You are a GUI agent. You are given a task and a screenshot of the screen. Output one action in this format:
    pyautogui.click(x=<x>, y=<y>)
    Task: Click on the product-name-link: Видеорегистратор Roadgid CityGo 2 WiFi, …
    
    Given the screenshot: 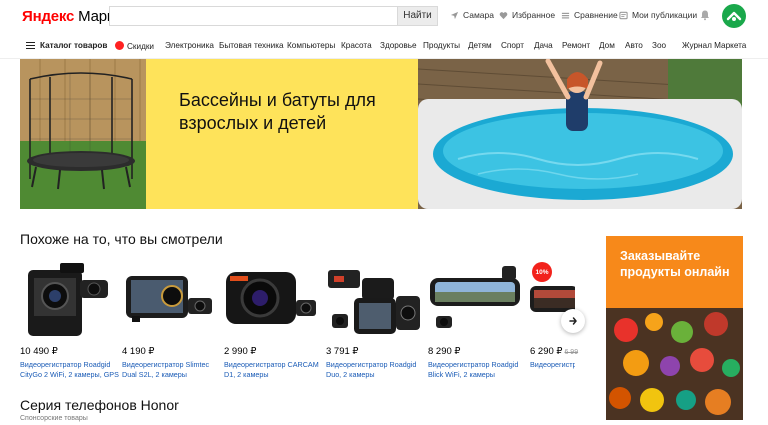 What is the action you would take?
    pyautogui.click(x=70, y=370)
    